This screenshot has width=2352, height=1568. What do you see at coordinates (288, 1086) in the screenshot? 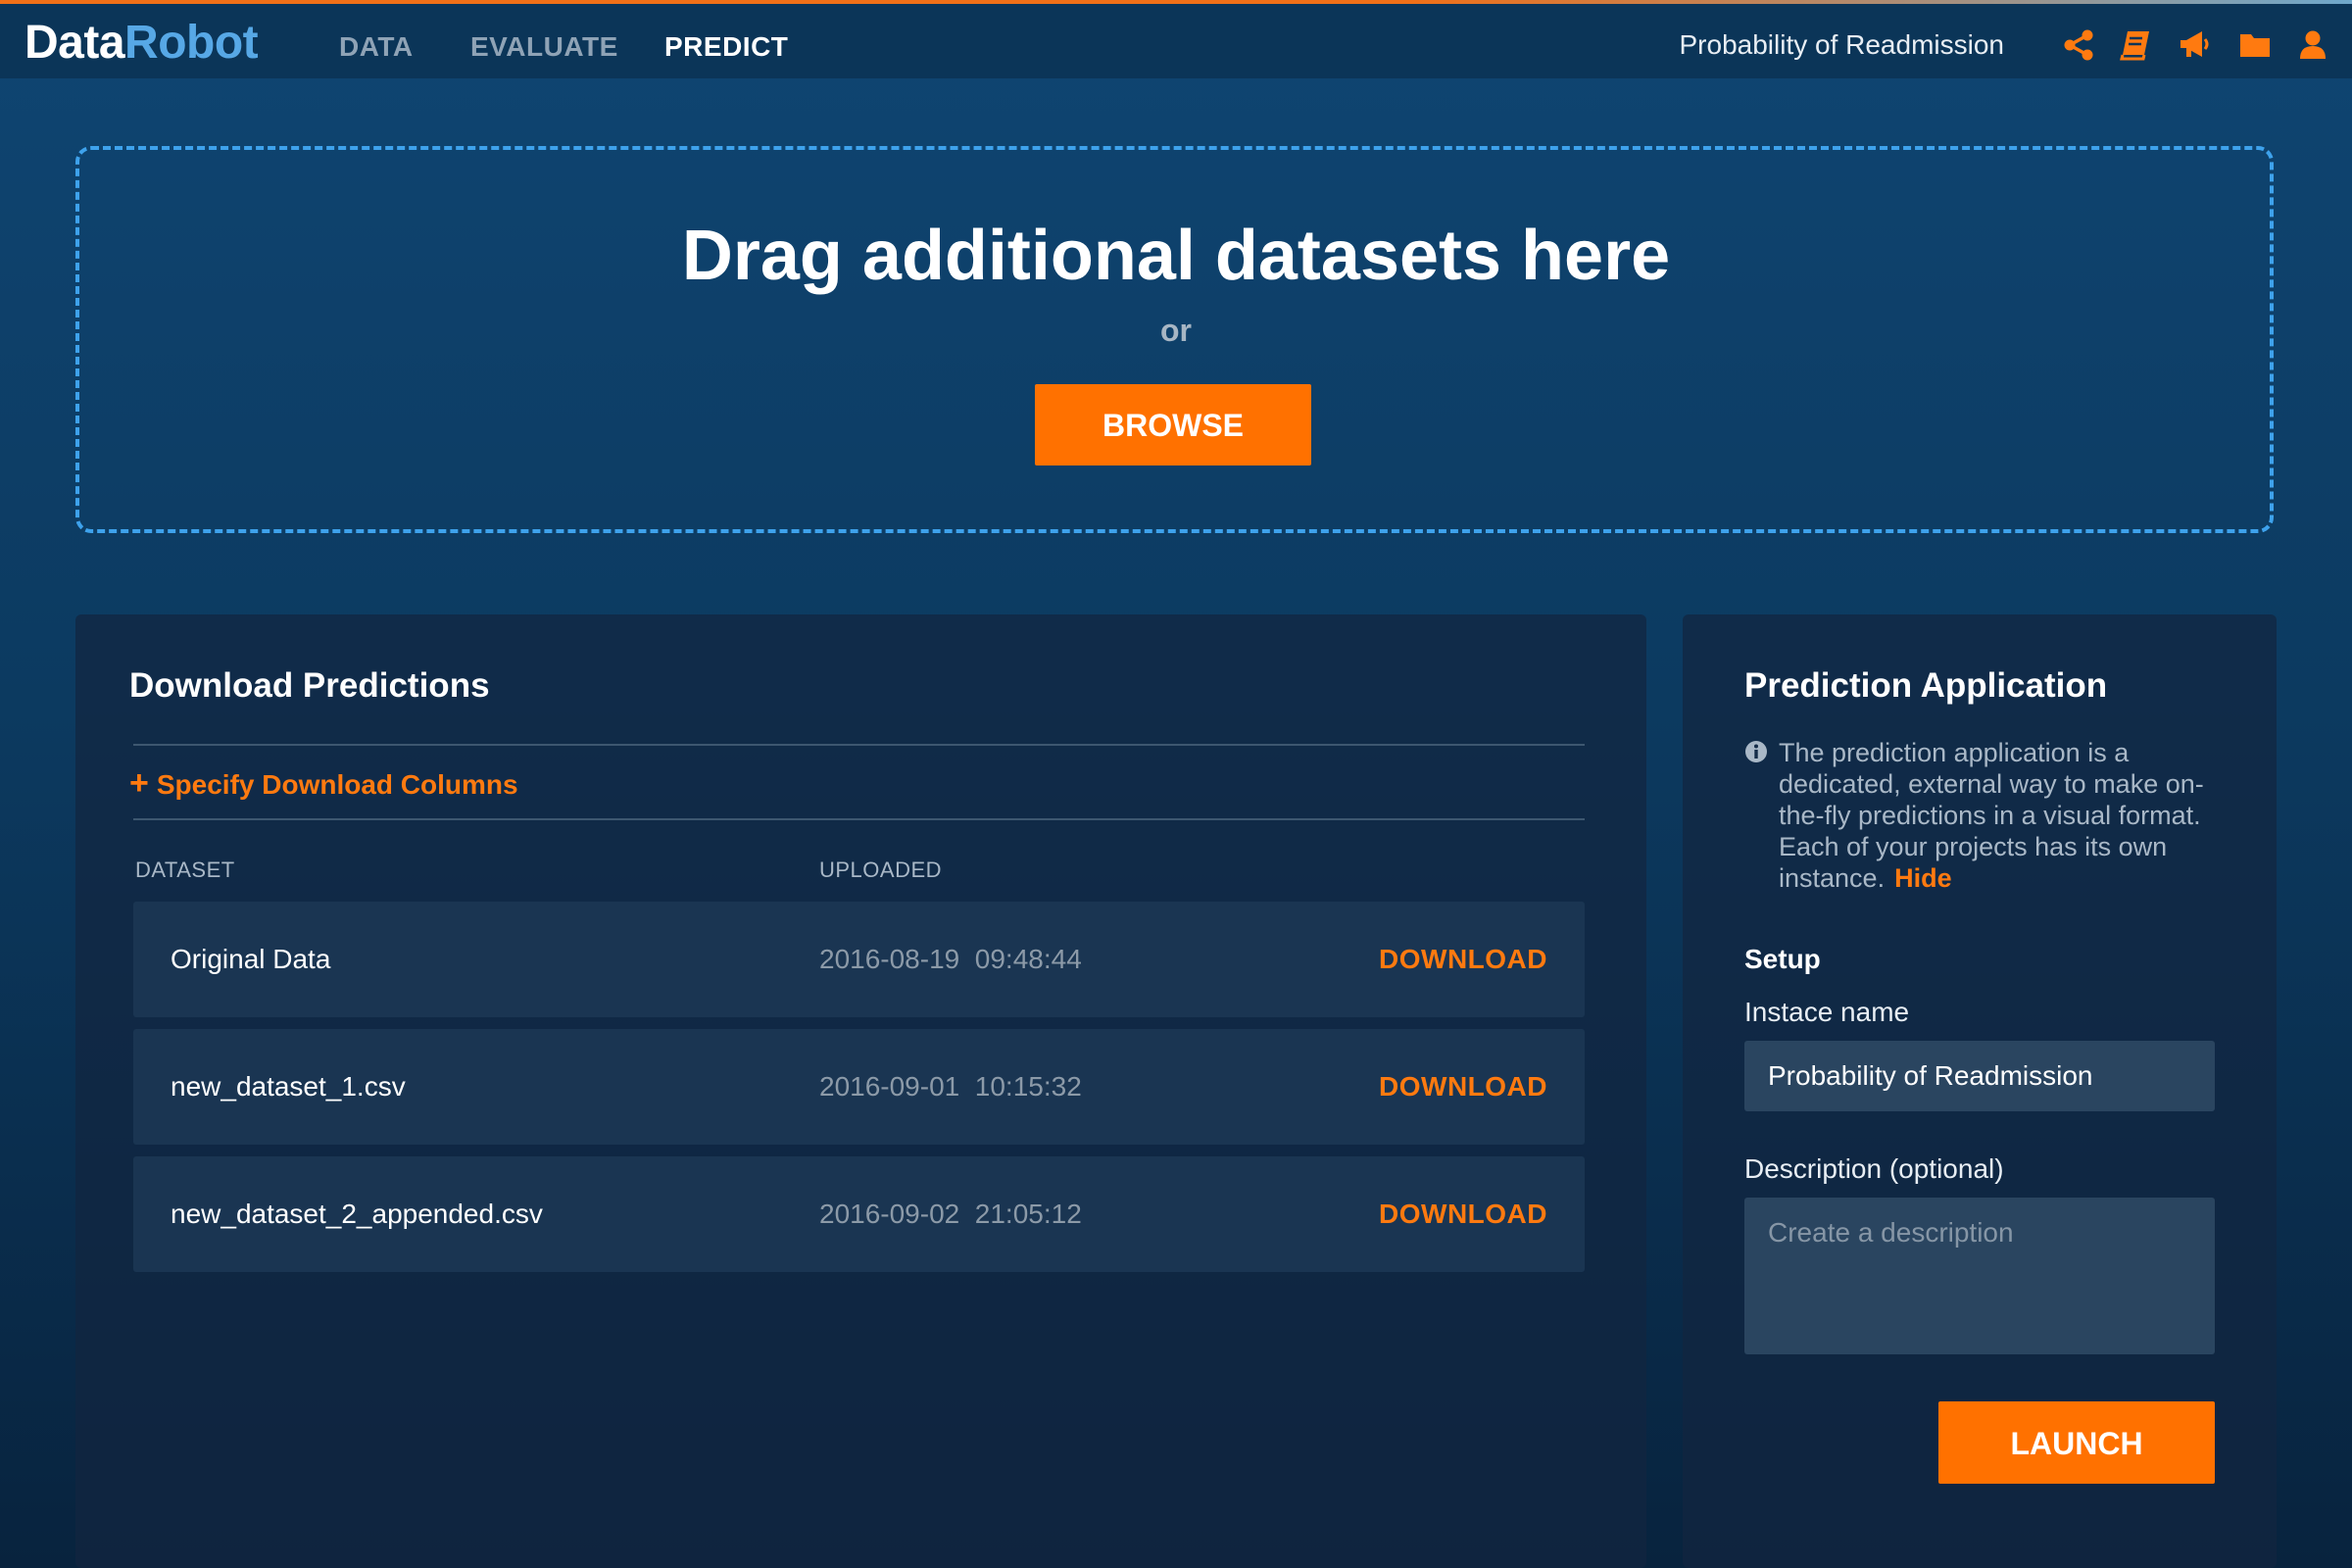
I see `dataset-name: new_dataset_1.csv` at bounding box center [288, 1086].